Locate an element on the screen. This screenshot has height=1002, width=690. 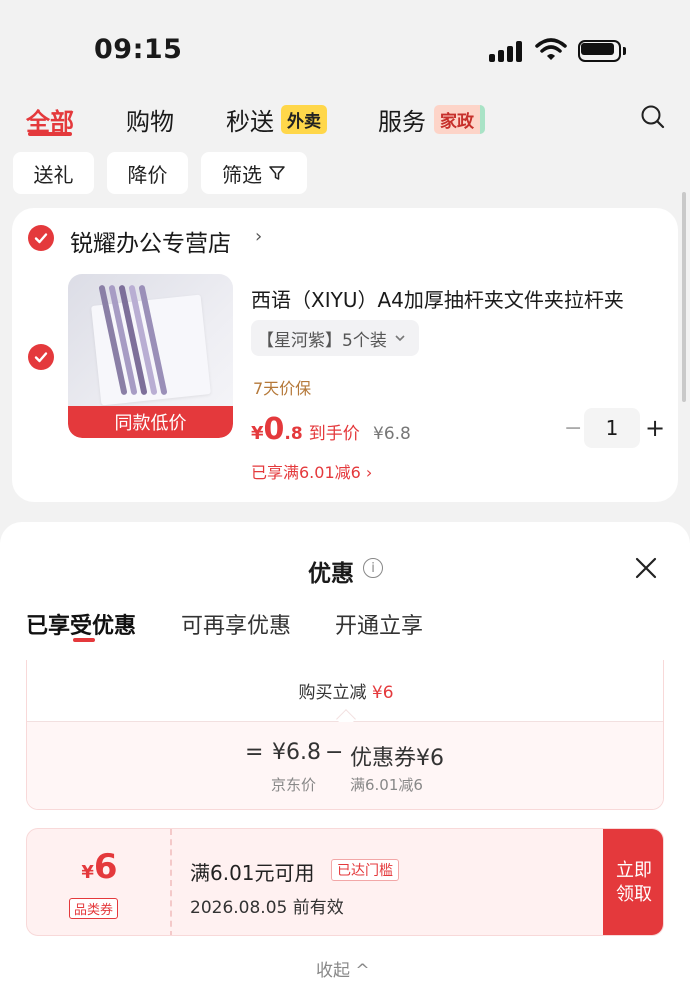
subtab-active-indicator is located at coordinates (84, 640).